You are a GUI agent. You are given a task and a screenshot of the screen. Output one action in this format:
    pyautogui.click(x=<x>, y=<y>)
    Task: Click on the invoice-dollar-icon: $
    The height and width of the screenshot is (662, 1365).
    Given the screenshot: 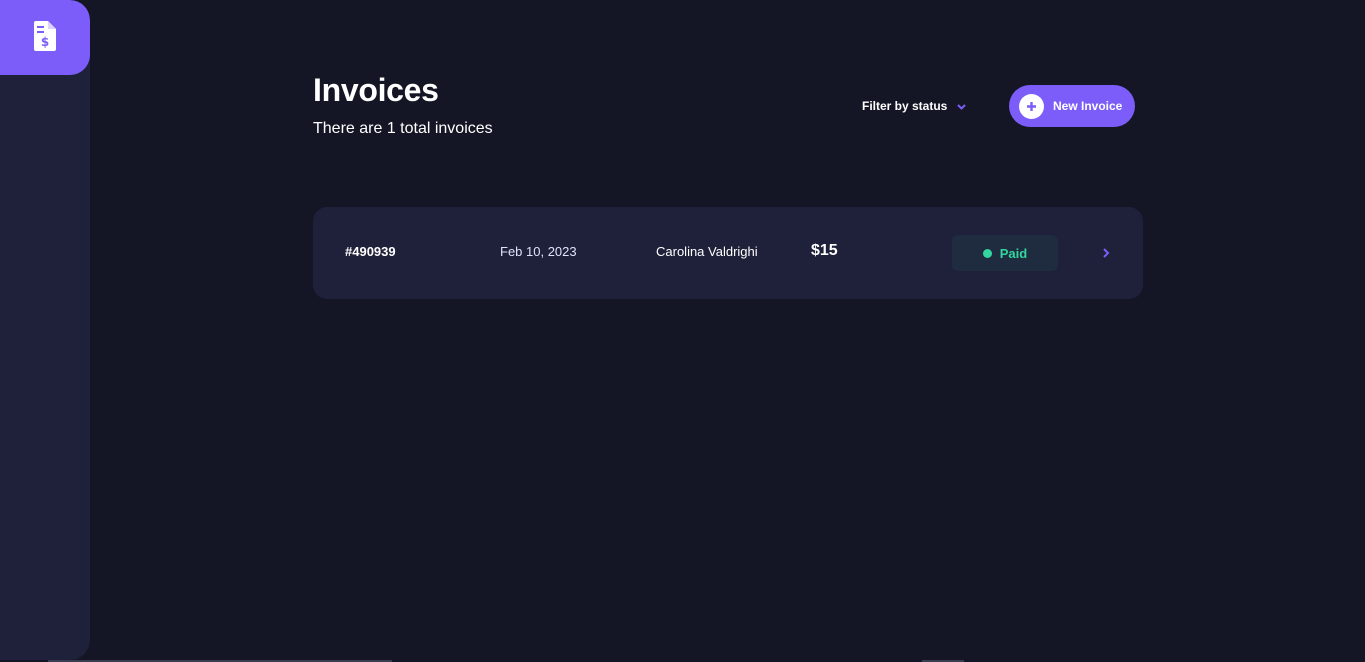 What is the action you would take?
    pyautogui.click(x=44, y=35)
    